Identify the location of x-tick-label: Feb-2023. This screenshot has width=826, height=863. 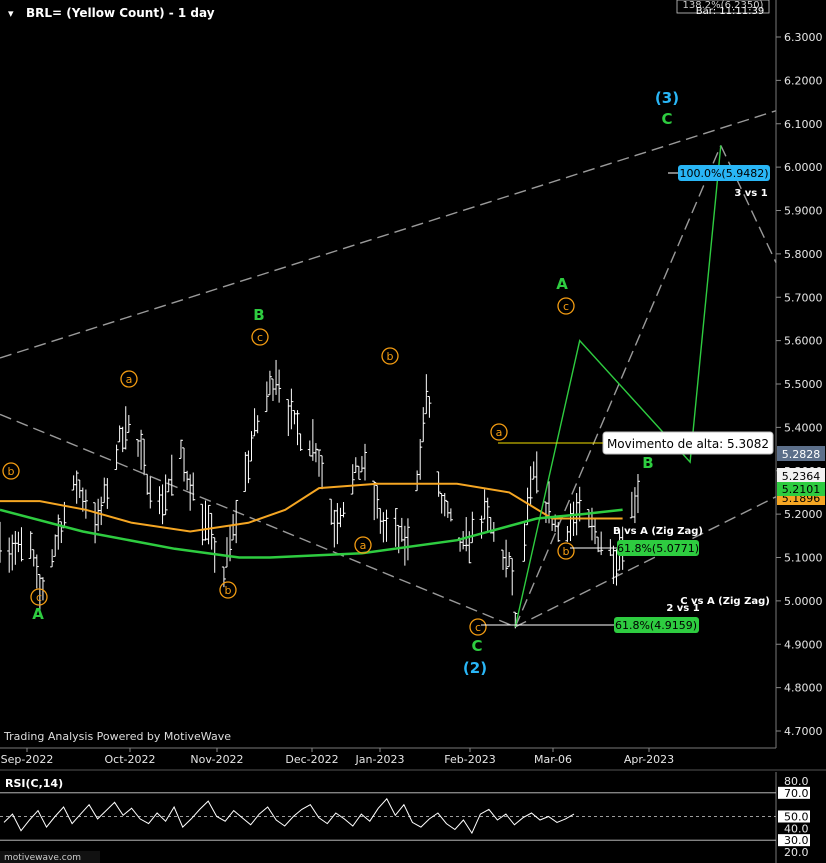
(469, 759).